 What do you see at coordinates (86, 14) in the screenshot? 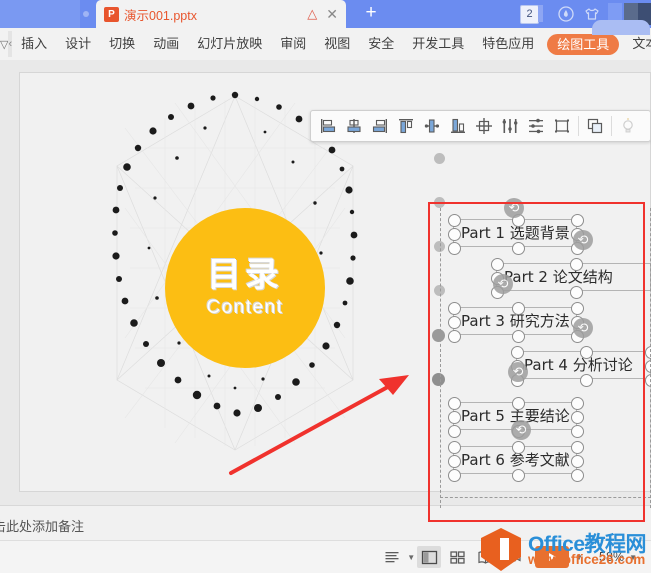
I see `tab-bar-dot` at bounding box center [86, 14].